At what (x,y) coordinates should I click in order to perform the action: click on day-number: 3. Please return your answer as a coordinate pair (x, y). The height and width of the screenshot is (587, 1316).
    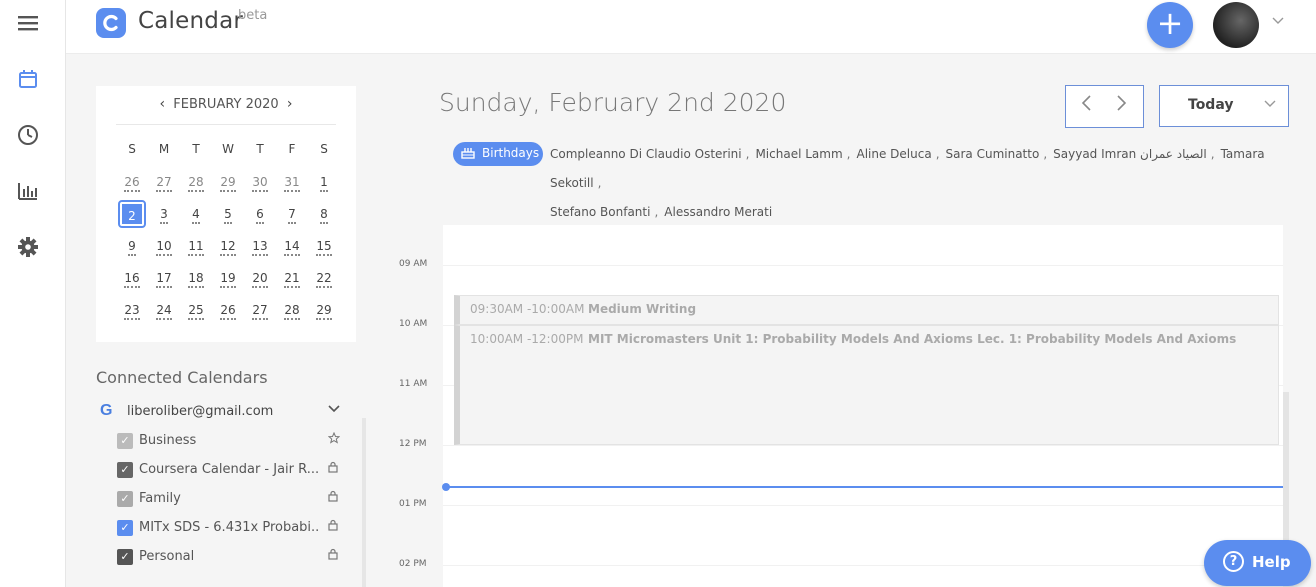
    Looking at the image, I should click on (164, 215).